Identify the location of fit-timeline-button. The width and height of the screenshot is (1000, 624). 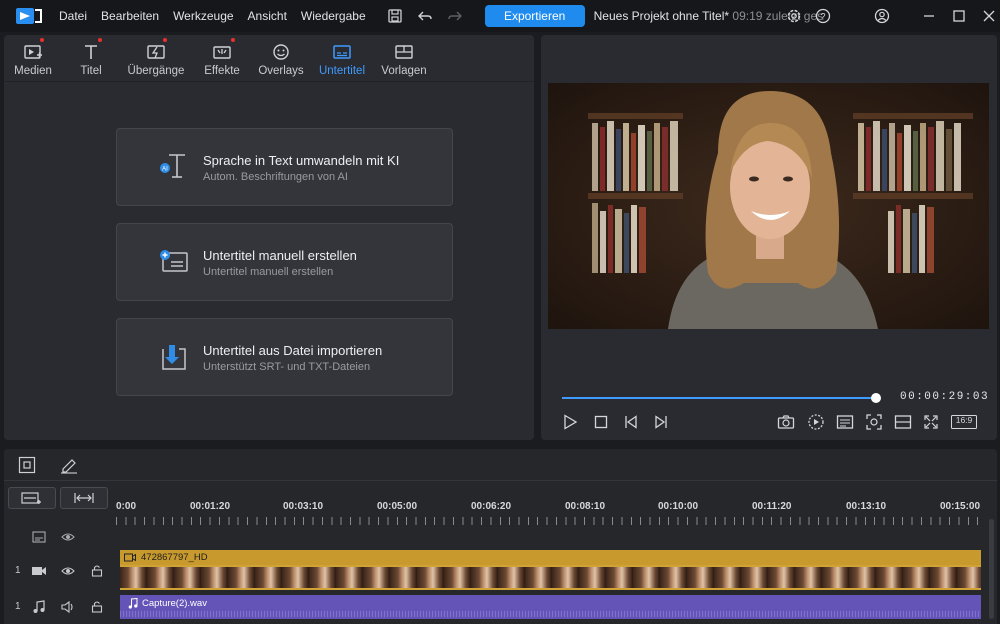
(84, 498).